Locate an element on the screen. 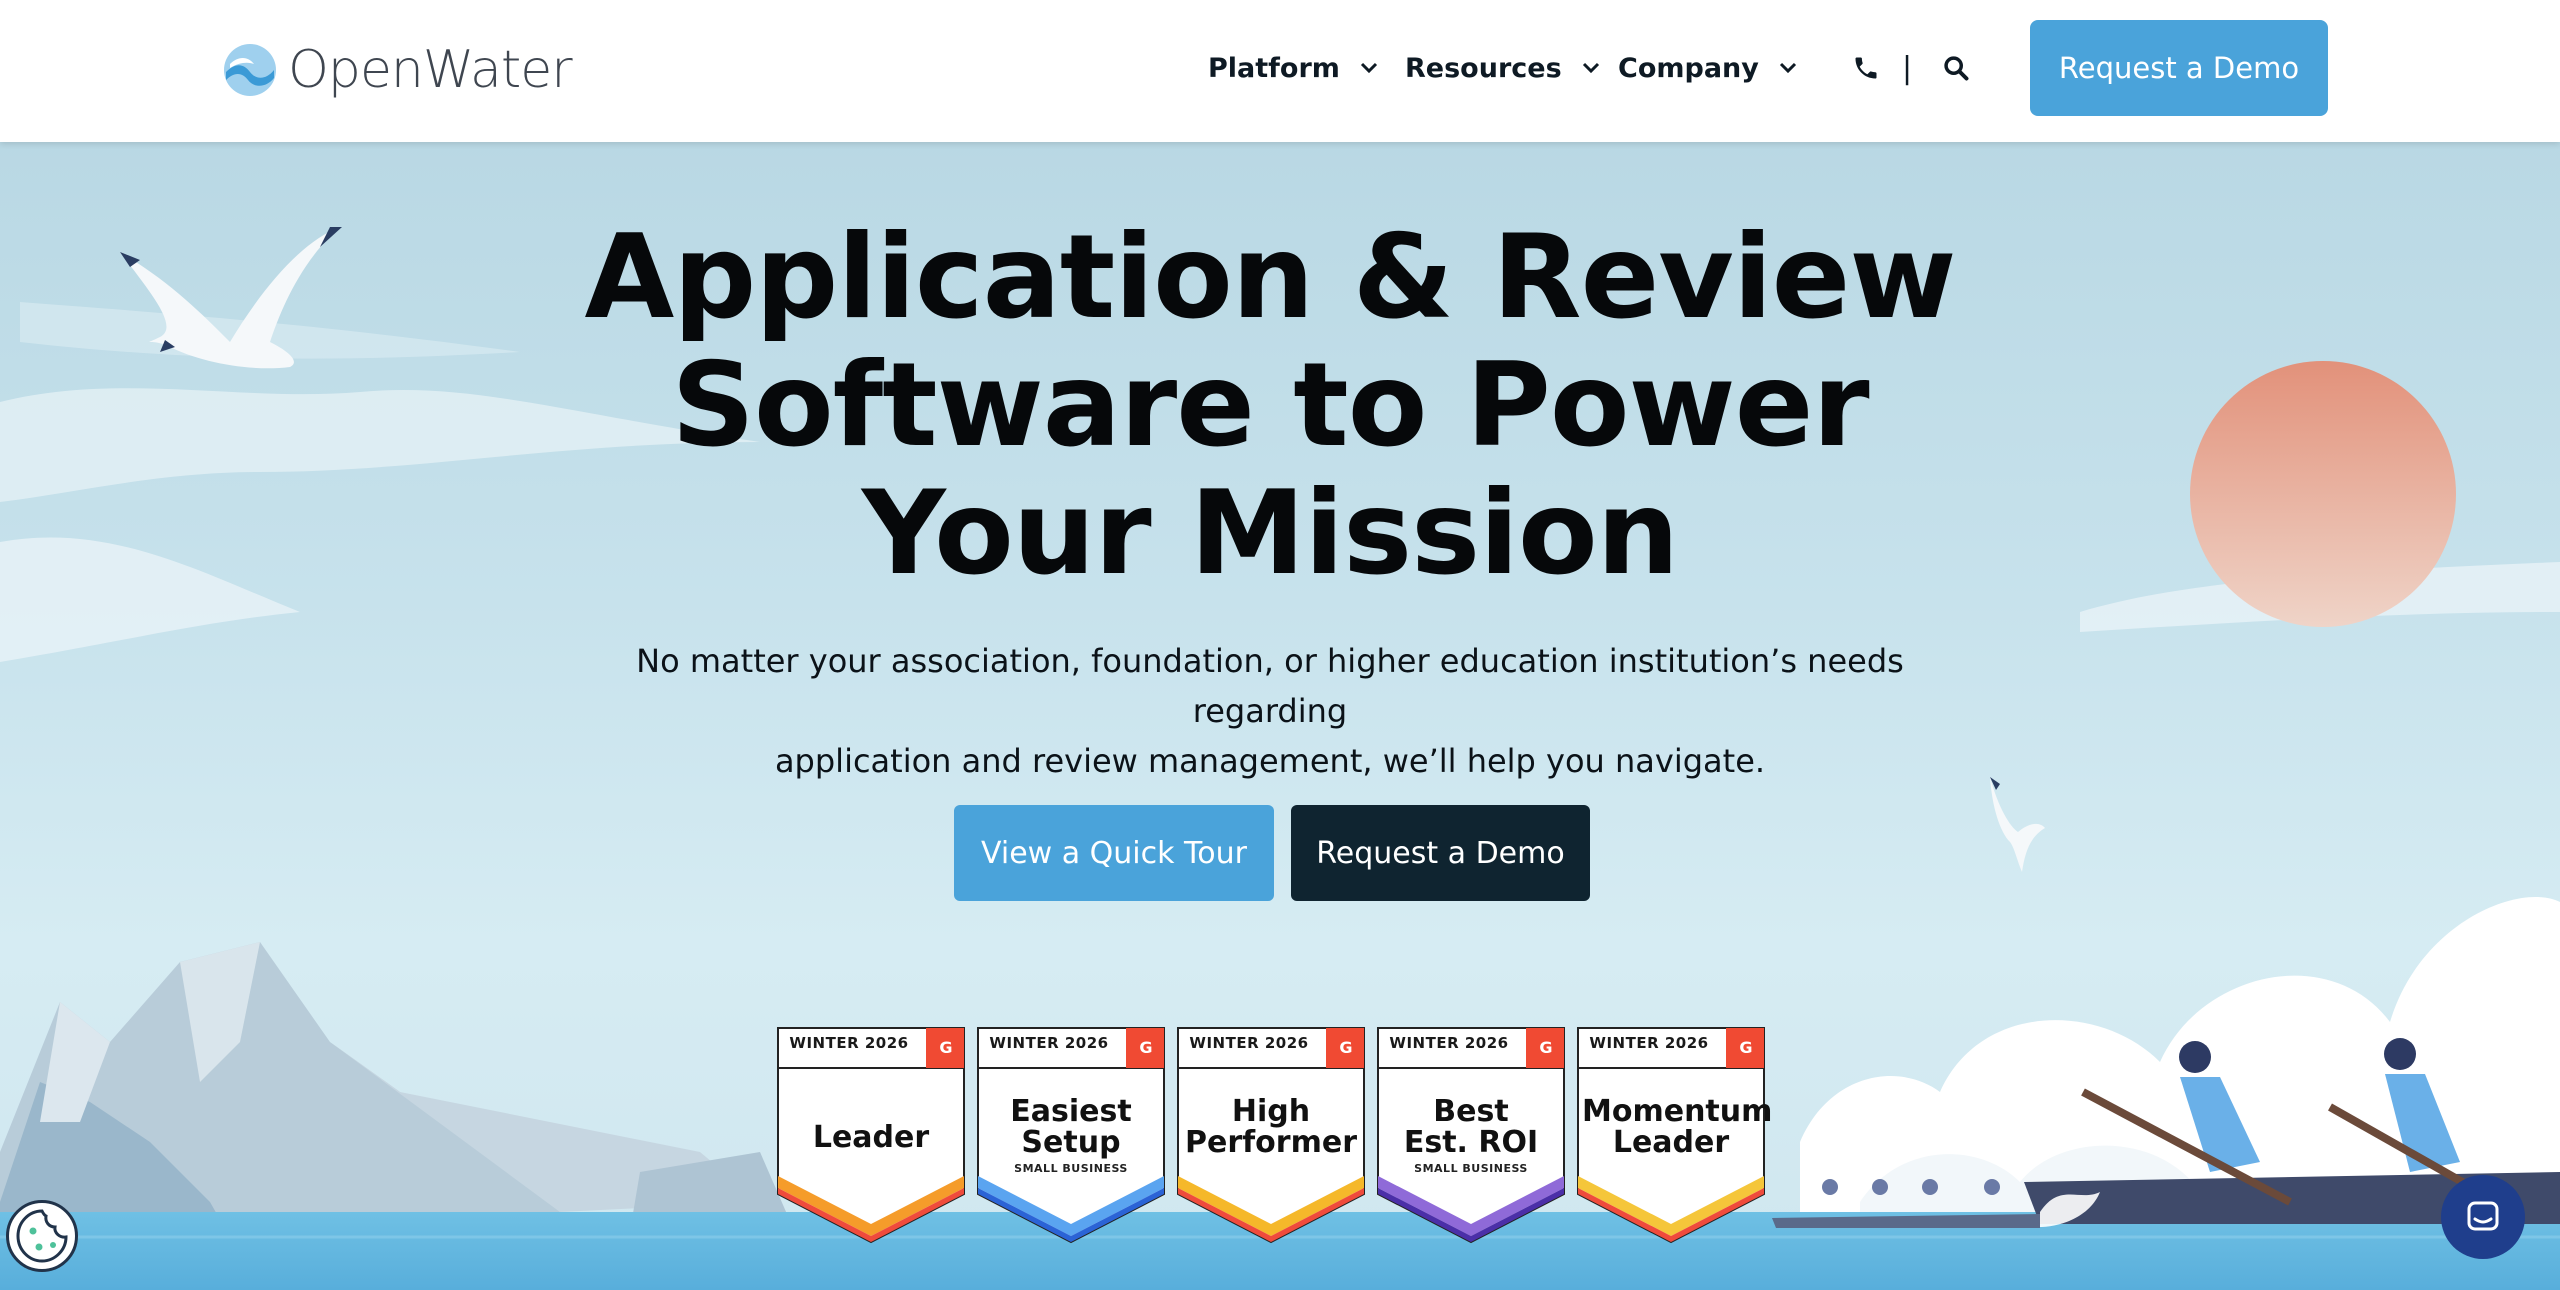  g2-badge-easiest-setup: WINTER 2026 G Easiest Setup SMALL BUSINESS is located at coordinates (1071, 1136).